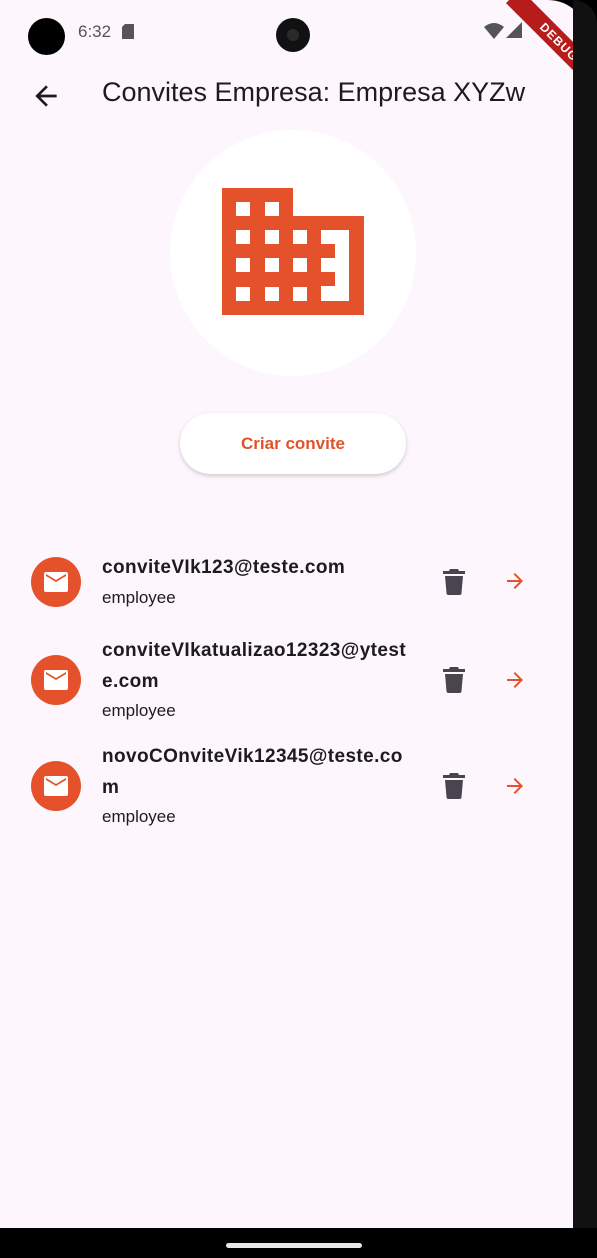 The height and width of the screenshot is (1258, 597). I want to click on sd-card-icon, so click(128, 31).